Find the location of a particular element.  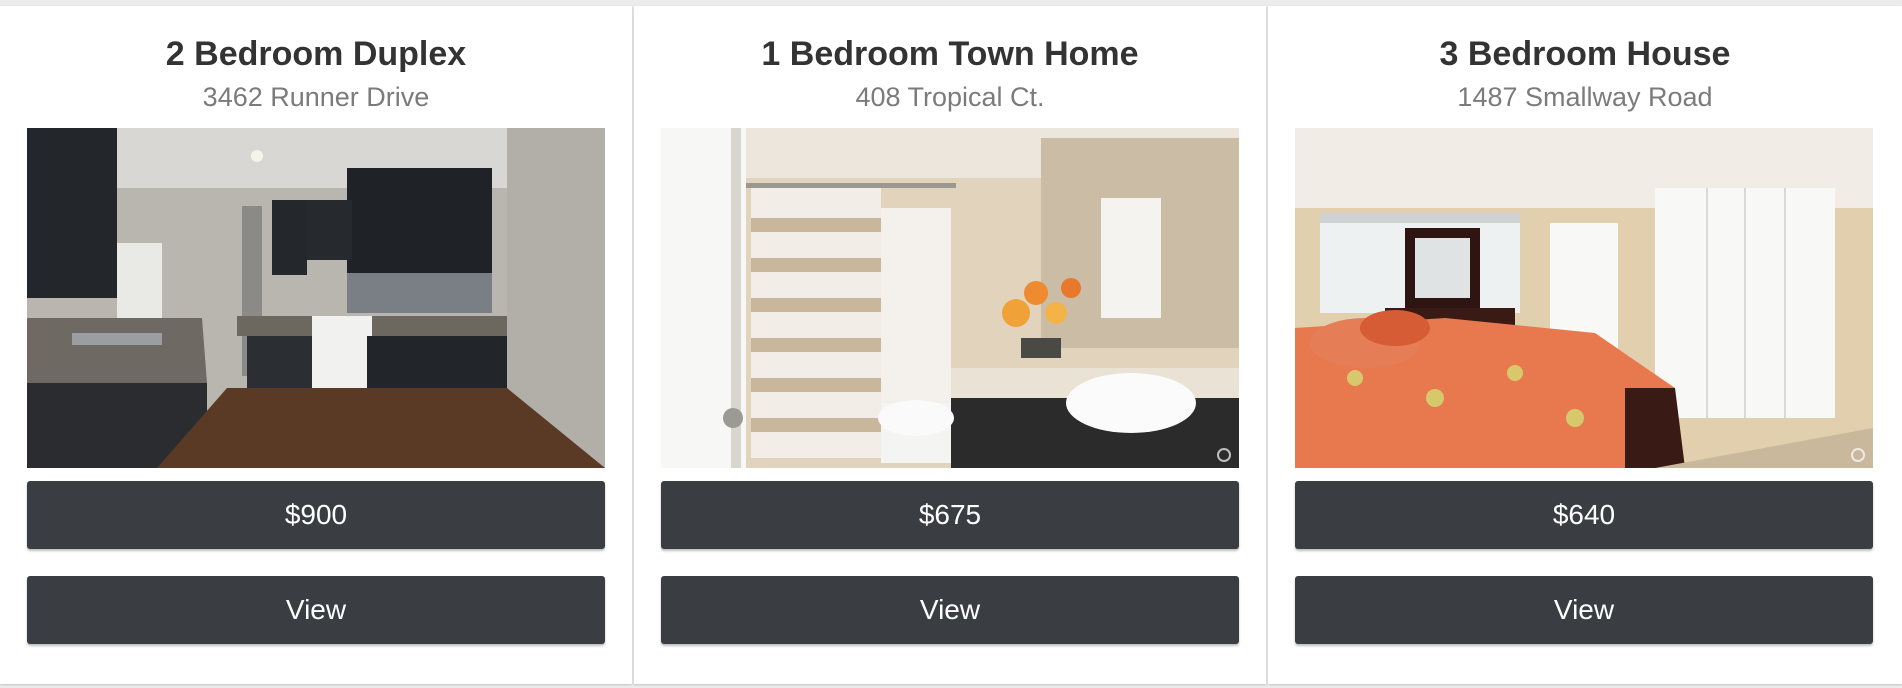

price-button: $675 is located at coordinates (950, 515).